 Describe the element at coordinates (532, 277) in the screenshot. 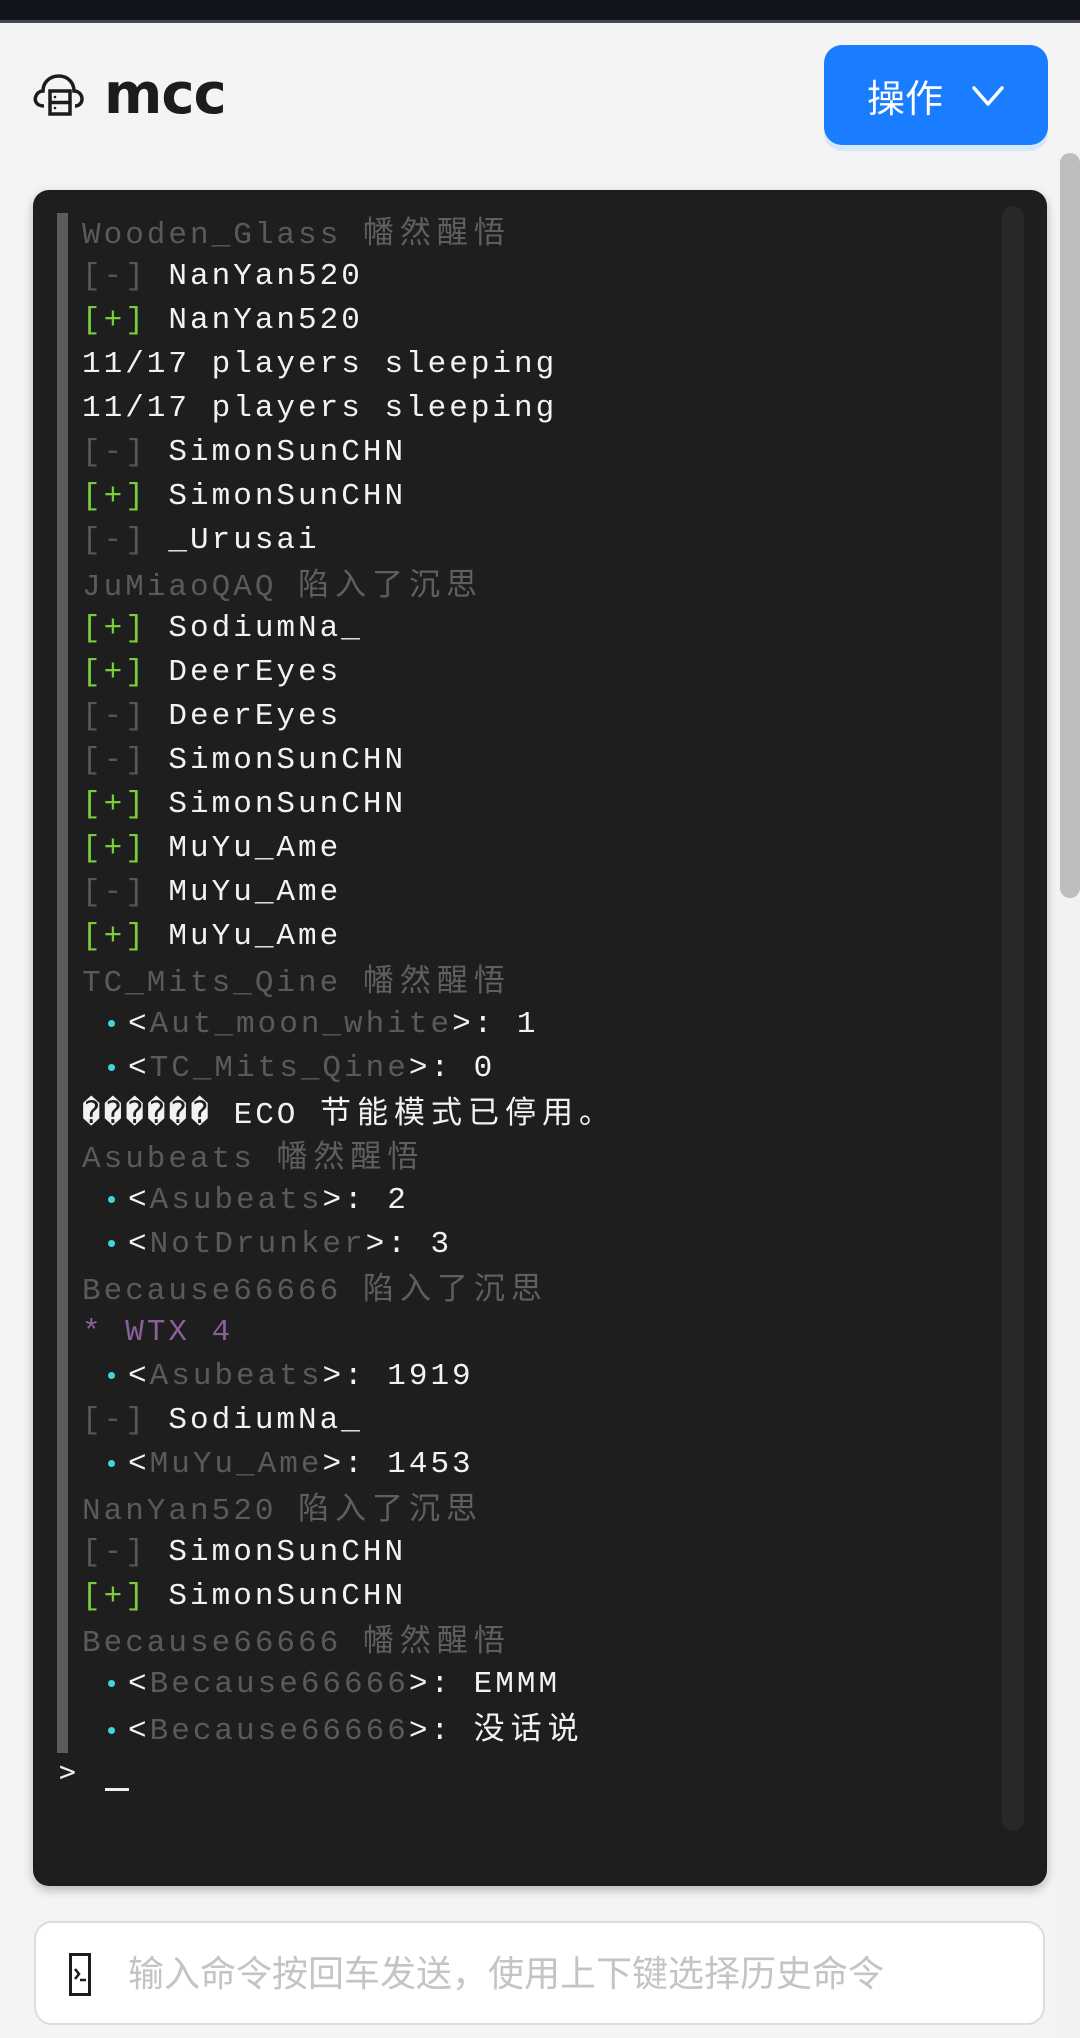

I see `console-line: [-] NanYan520` at that location.